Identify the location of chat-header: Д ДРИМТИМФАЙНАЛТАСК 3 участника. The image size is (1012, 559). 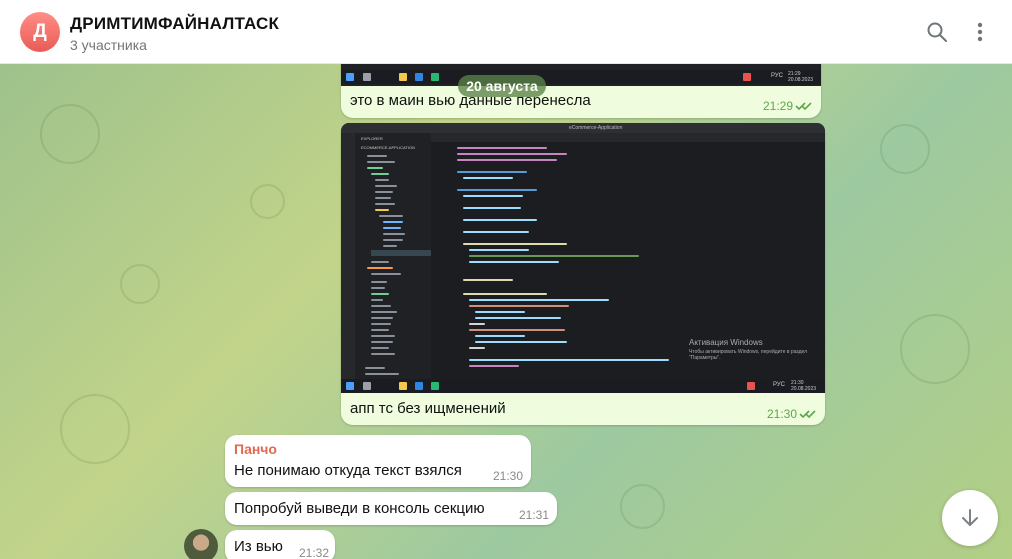
(506, 32).